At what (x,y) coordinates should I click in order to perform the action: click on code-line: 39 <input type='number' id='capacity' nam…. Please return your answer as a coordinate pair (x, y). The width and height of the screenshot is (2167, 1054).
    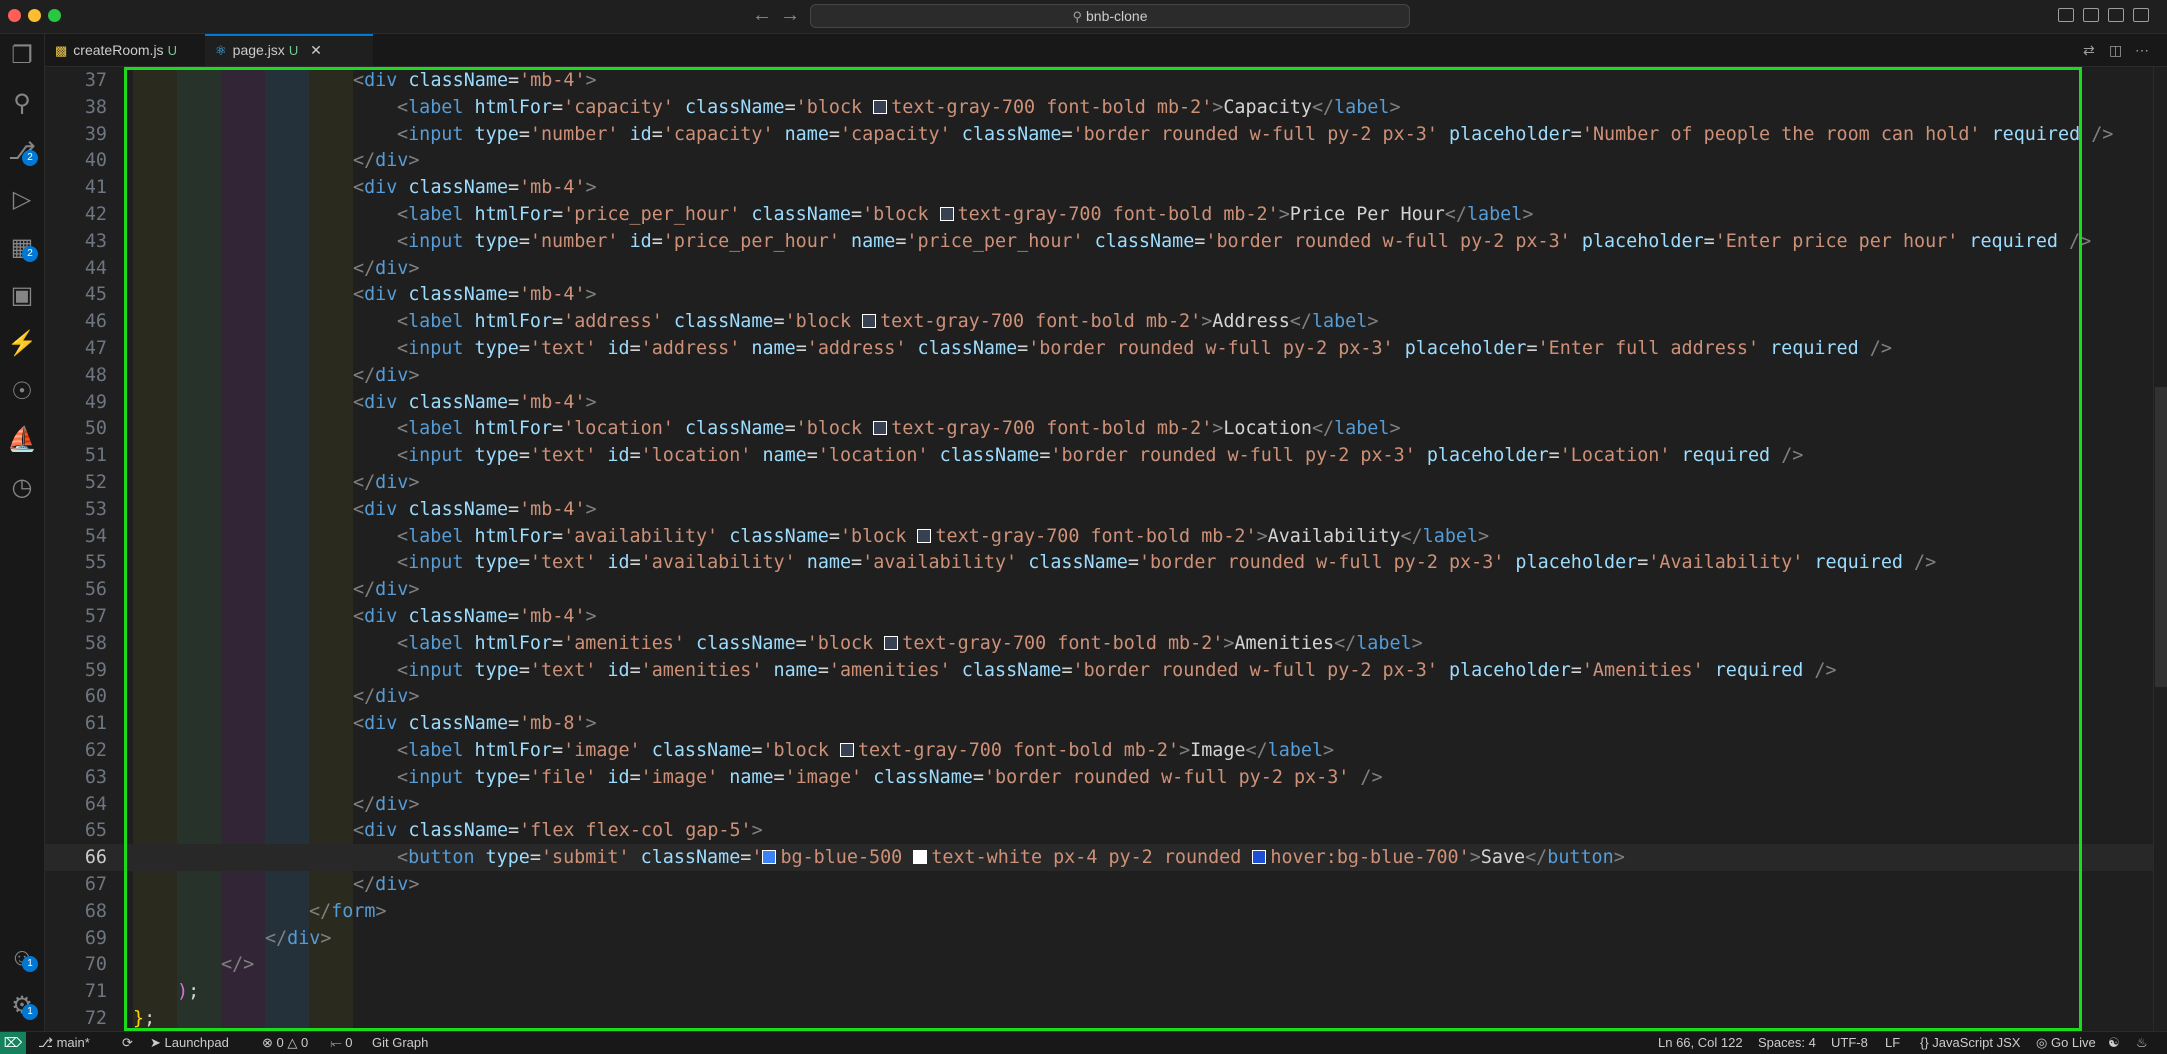
    Looking at the image, I should click on (1106, 134).